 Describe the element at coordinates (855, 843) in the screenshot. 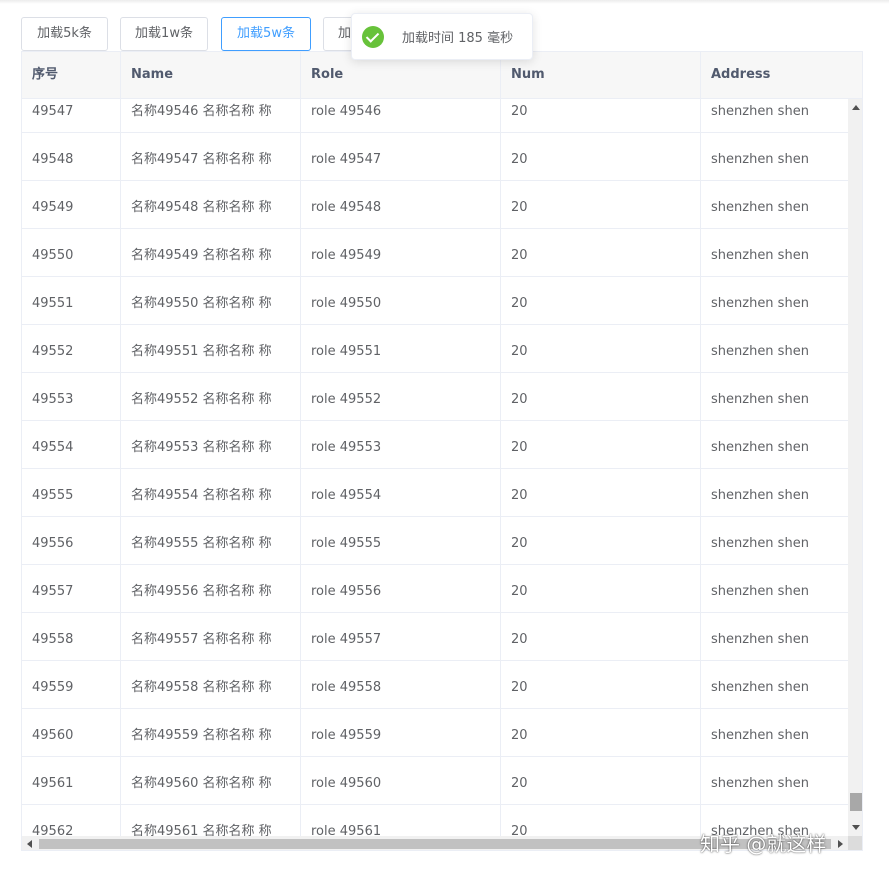

I see `scrollbar-corner` at that location.